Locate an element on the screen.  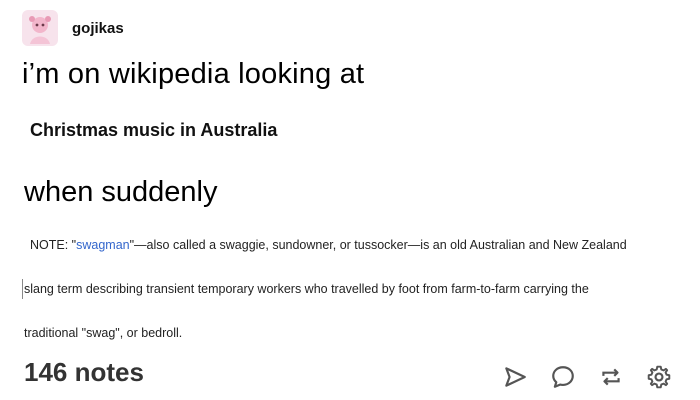
post-text-line-1: i’m on wikipedia looking at is located at coordinates (193, 74).